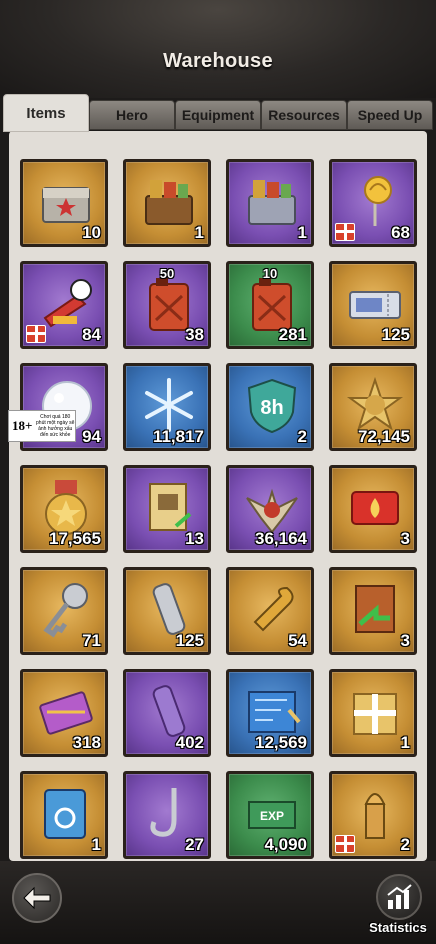  I want to click on item-slot: 402, so click(167, 713).